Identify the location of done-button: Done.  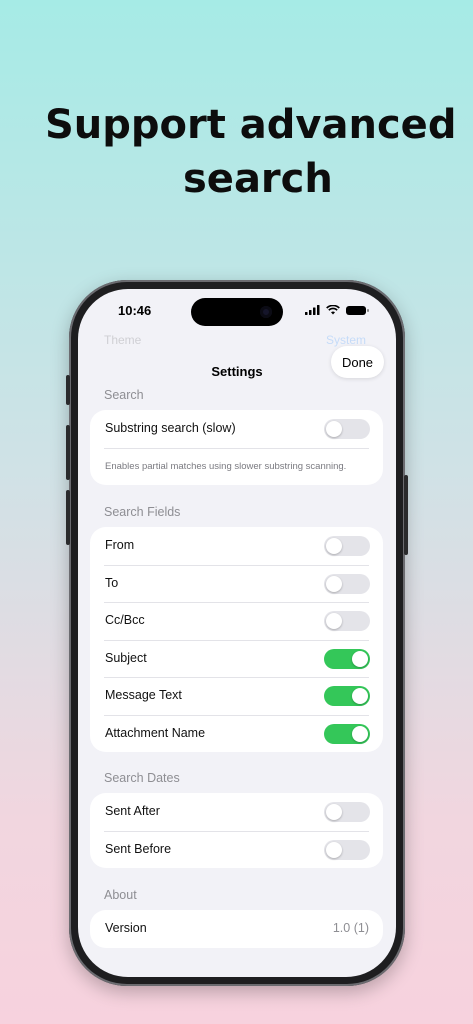
(357, 362).